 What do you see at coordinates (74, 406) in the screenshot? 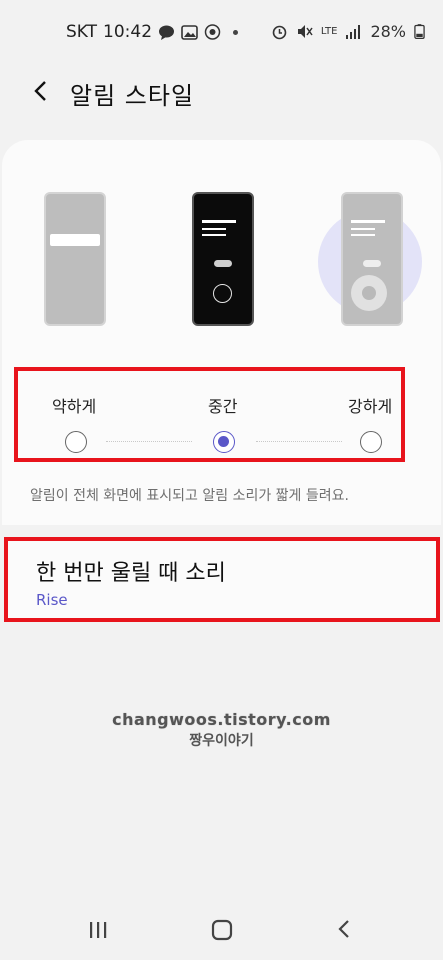
I see `option-weak-label: 약하게` at bounding box center [74, 406].